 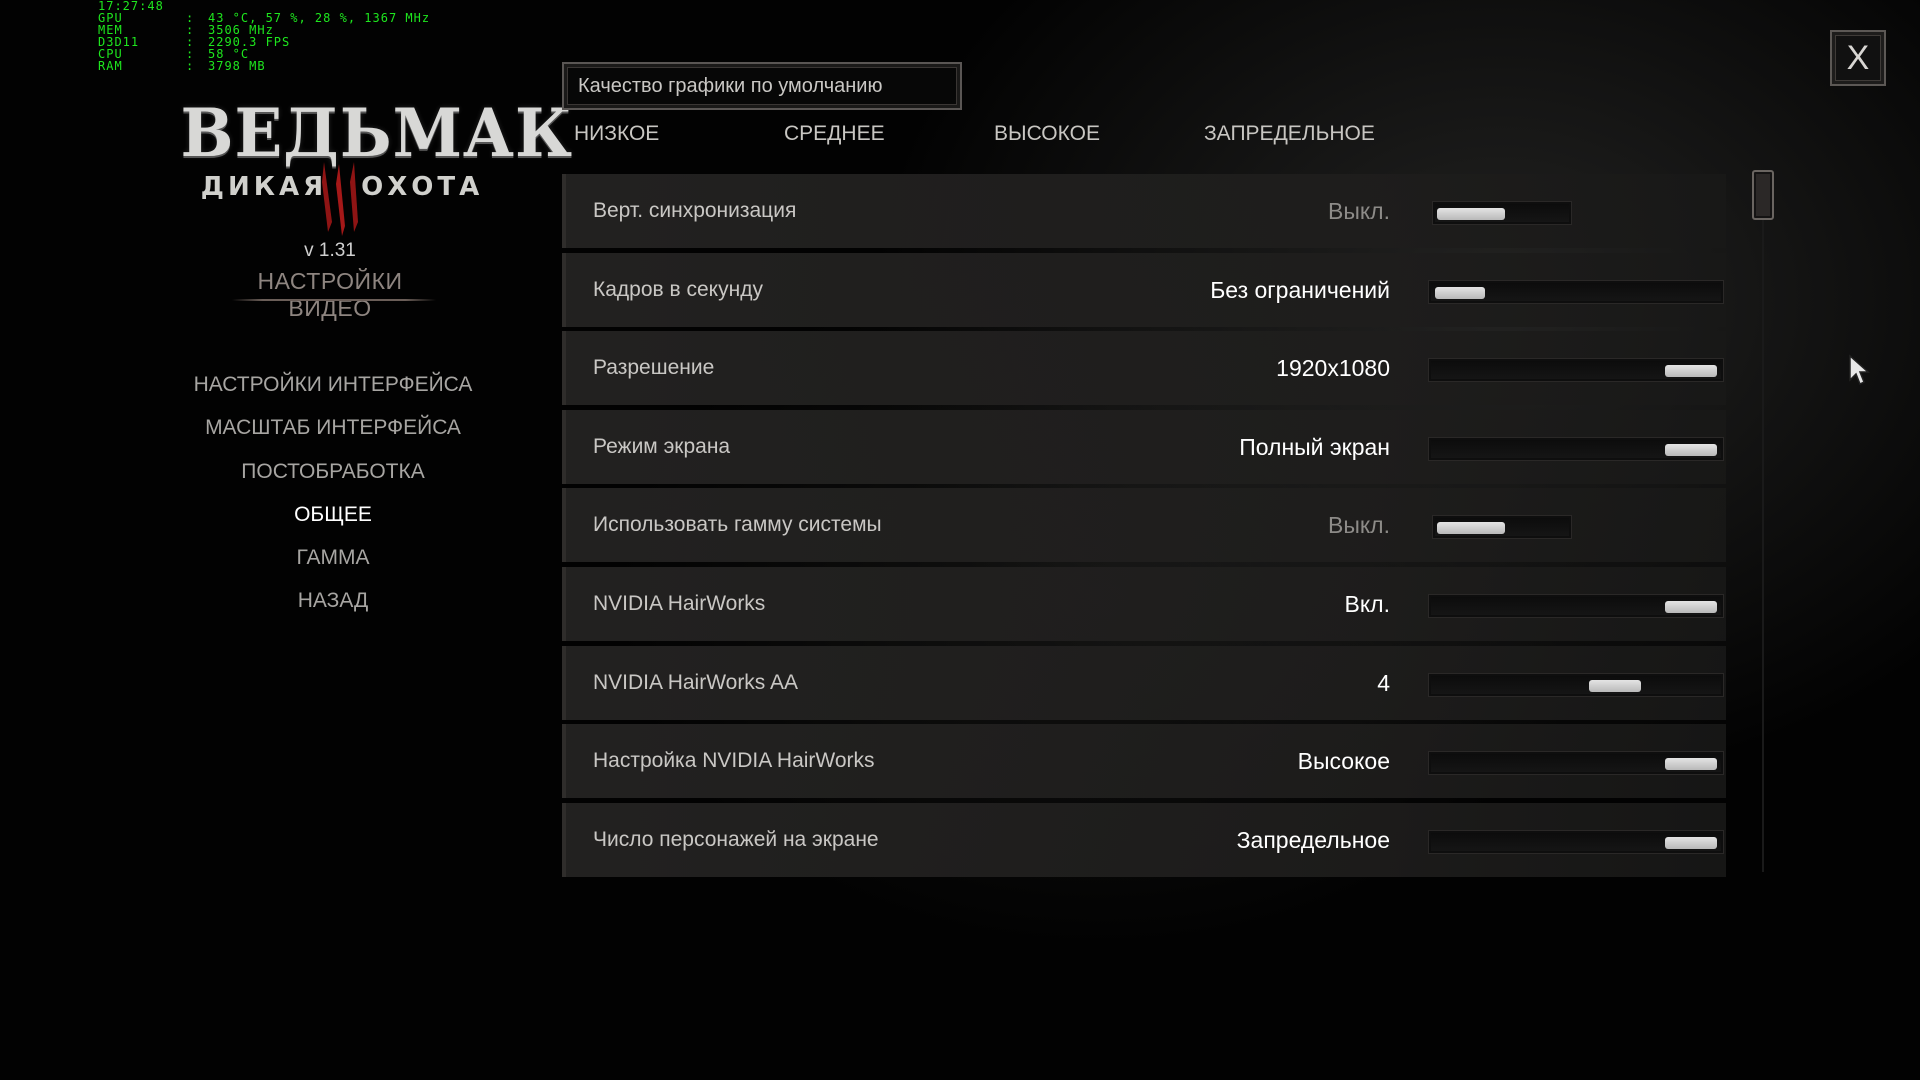 I want to click on section-title: НАСТРОЙКИ ВИДЕО, so click(x=330, y=294).